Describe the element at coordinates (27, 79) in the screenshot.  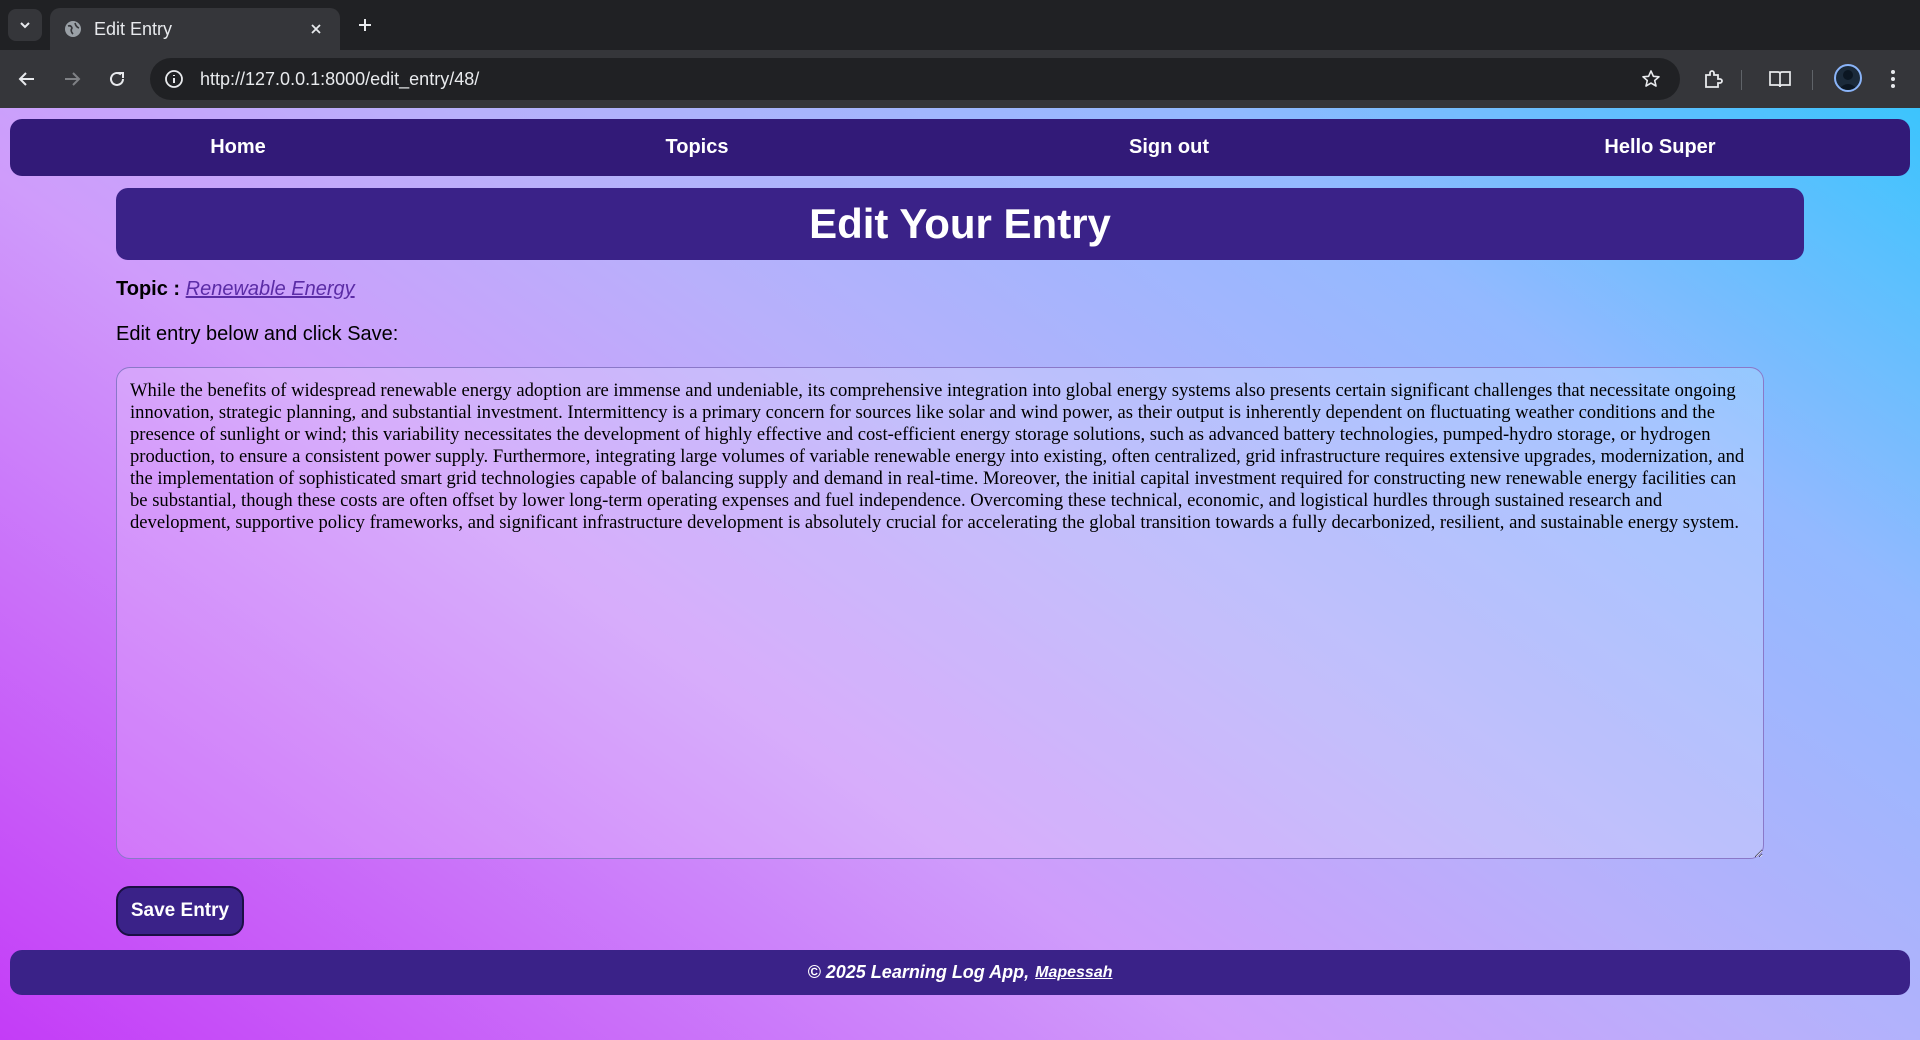
I see `back-icon` at that location.